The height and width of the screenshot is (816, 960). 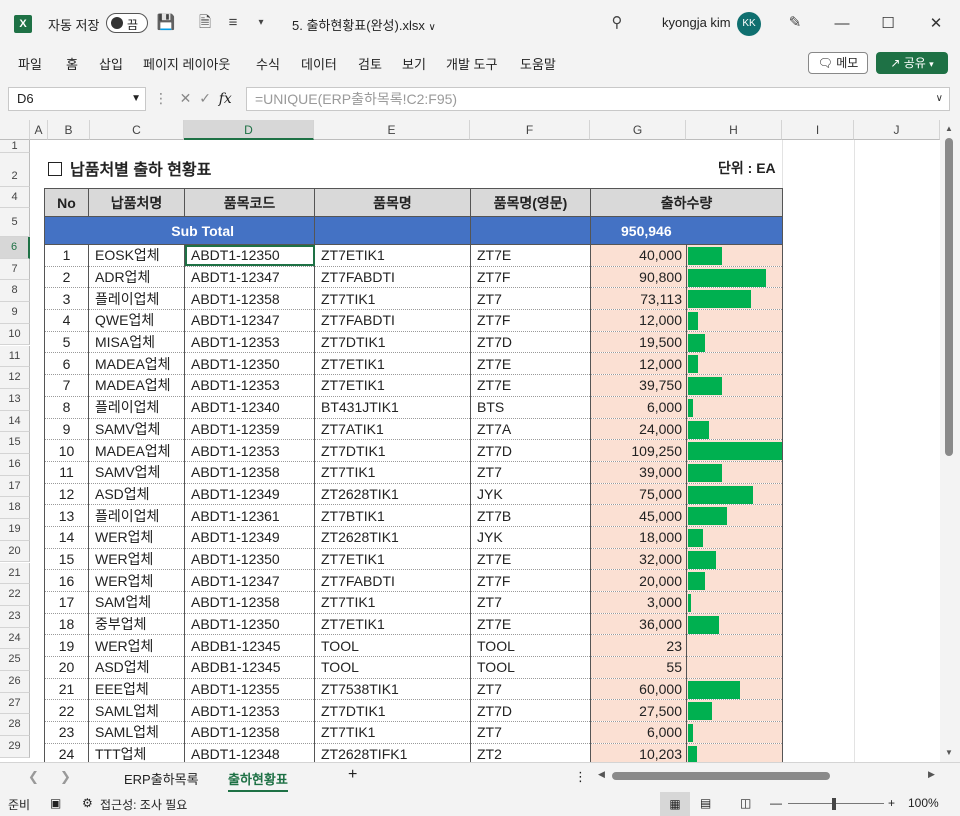 I want to click on row-header: 8, so click(x=15, y=291).